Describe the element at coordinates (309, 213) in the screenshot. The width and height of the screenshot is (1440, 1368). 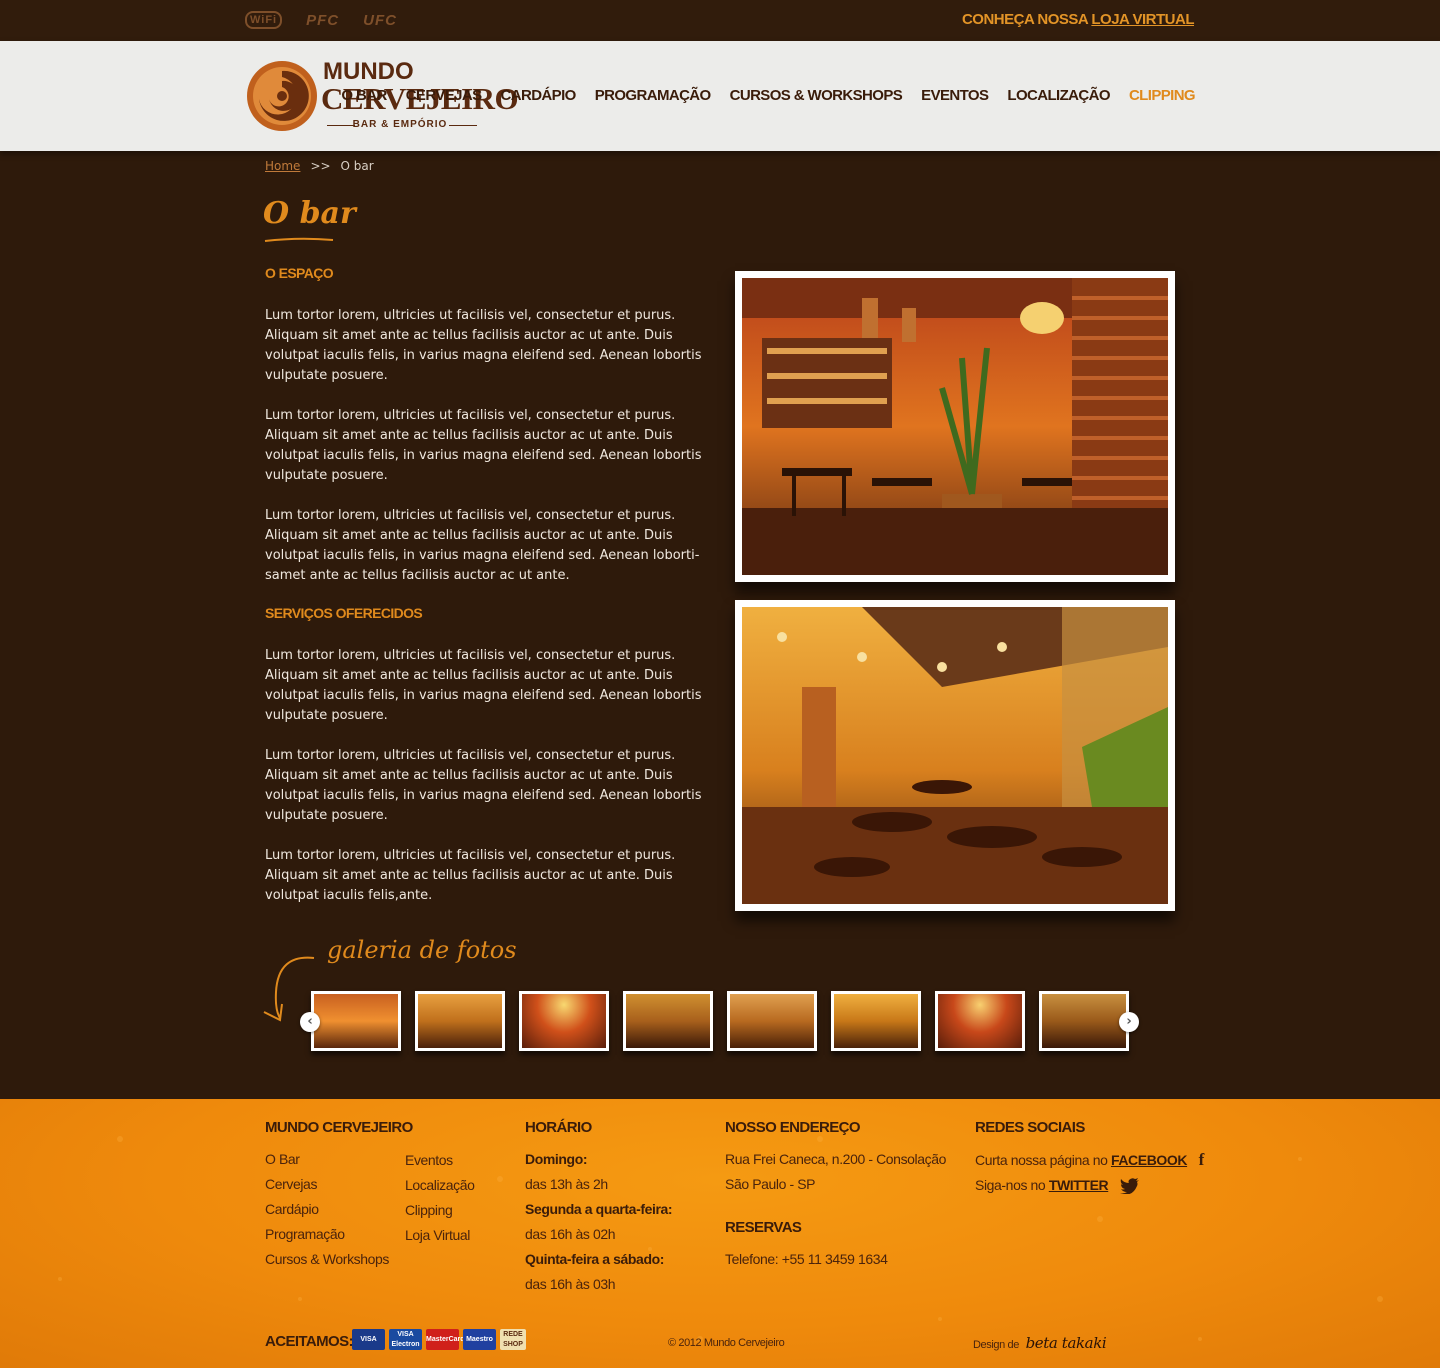
I see `page-title: O bar` at that location.